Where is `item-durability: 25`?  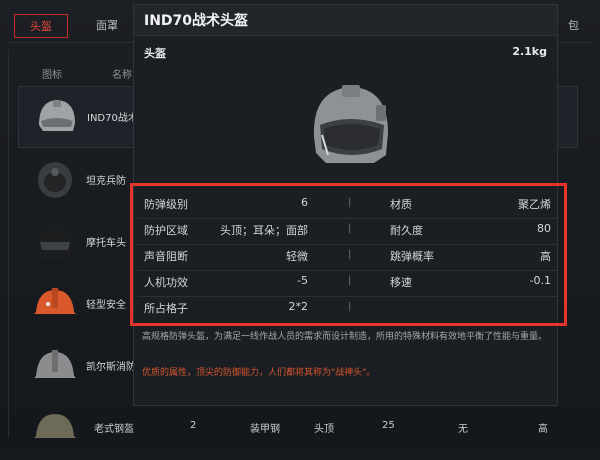 item-durability: 25 is located at coordinates (388, 425).